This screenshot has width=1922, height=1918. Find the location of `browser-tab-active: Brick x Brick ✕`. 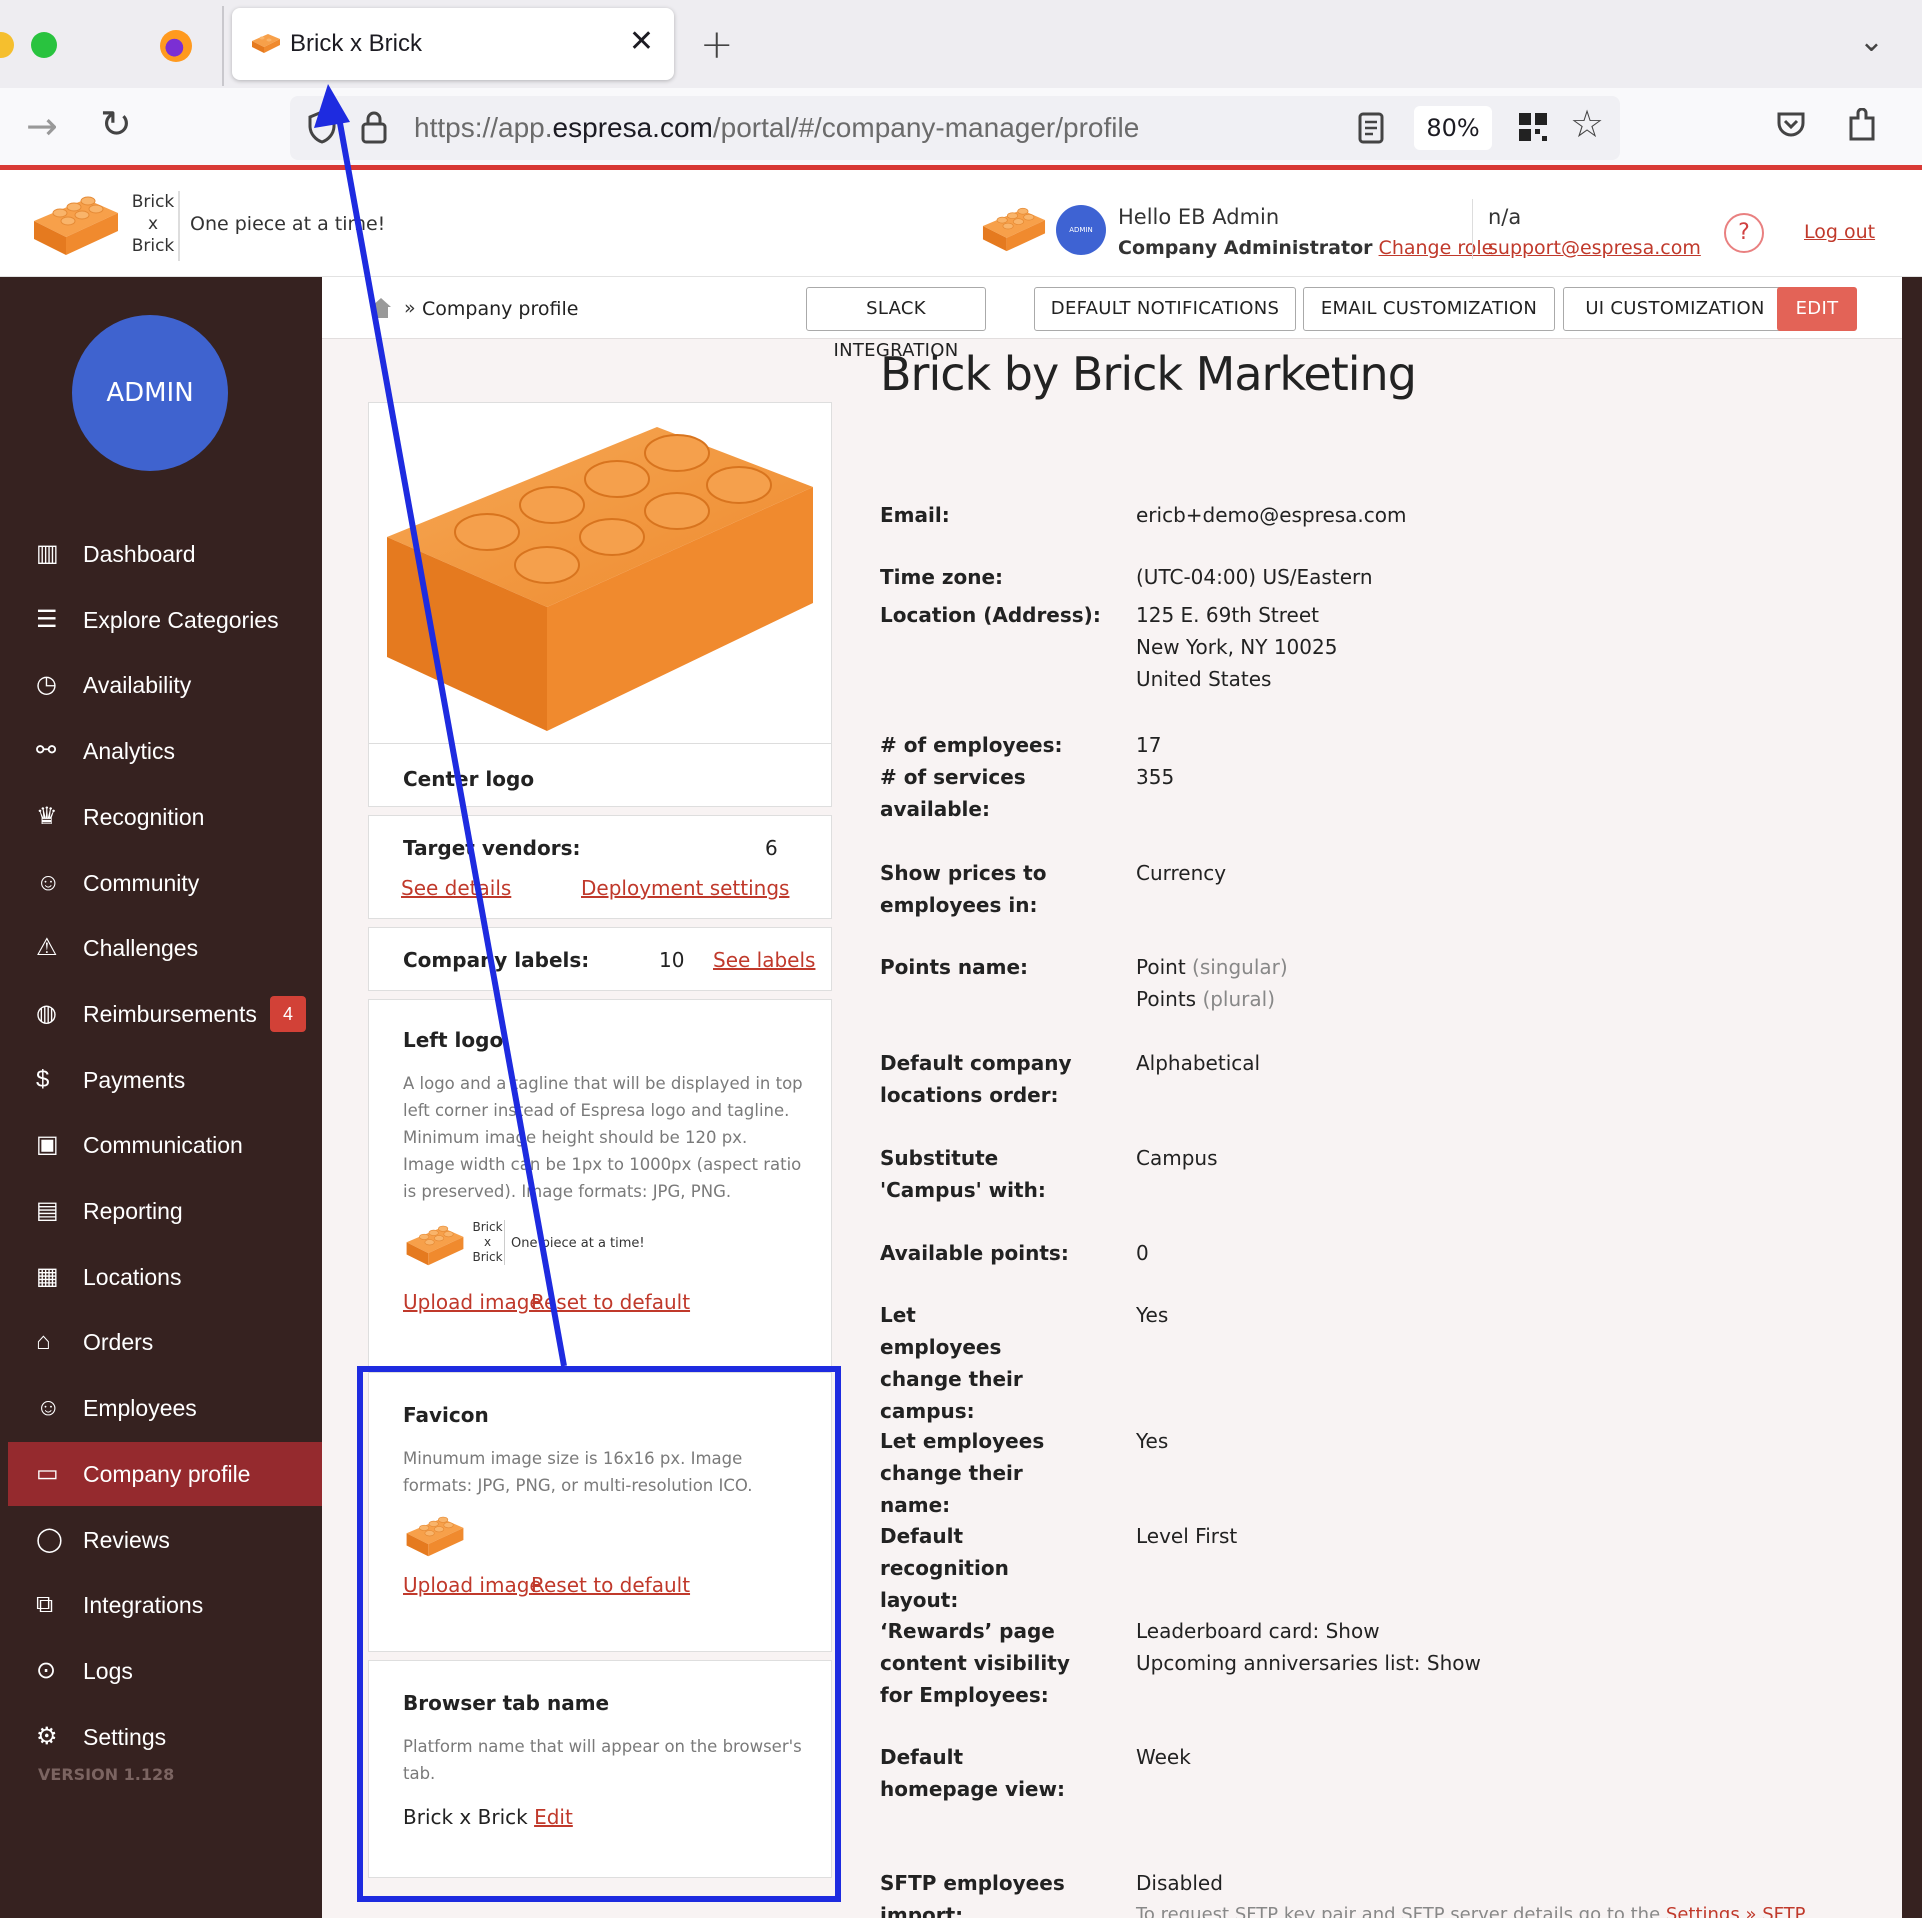

browser-tab-active: Brick x Brick ✕ is located at coordinates (453, 44).